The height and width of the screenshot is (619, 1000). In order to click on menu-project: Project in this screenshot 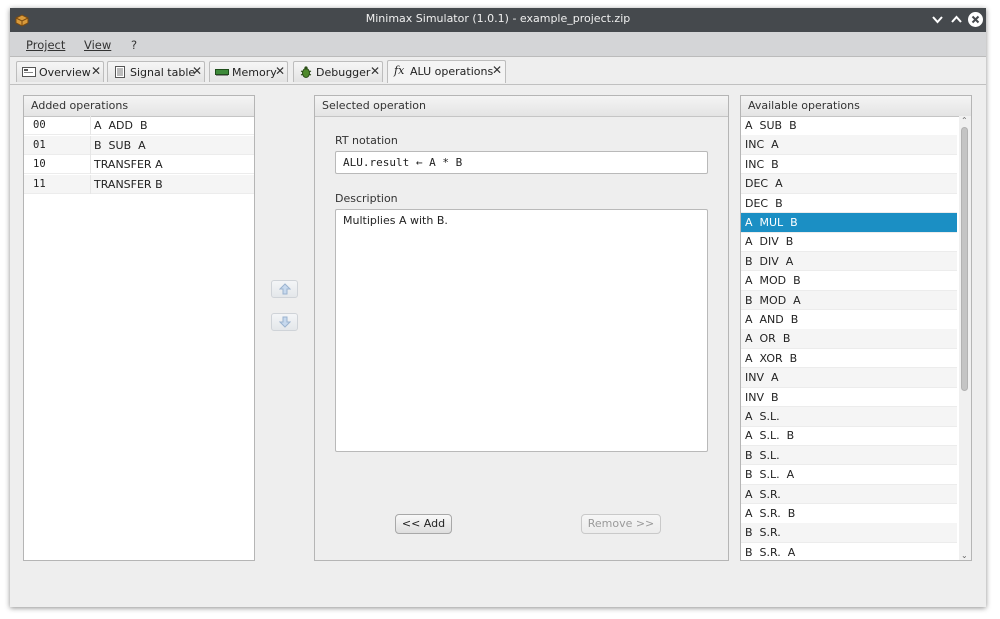, I will do `click(45, 45)`.